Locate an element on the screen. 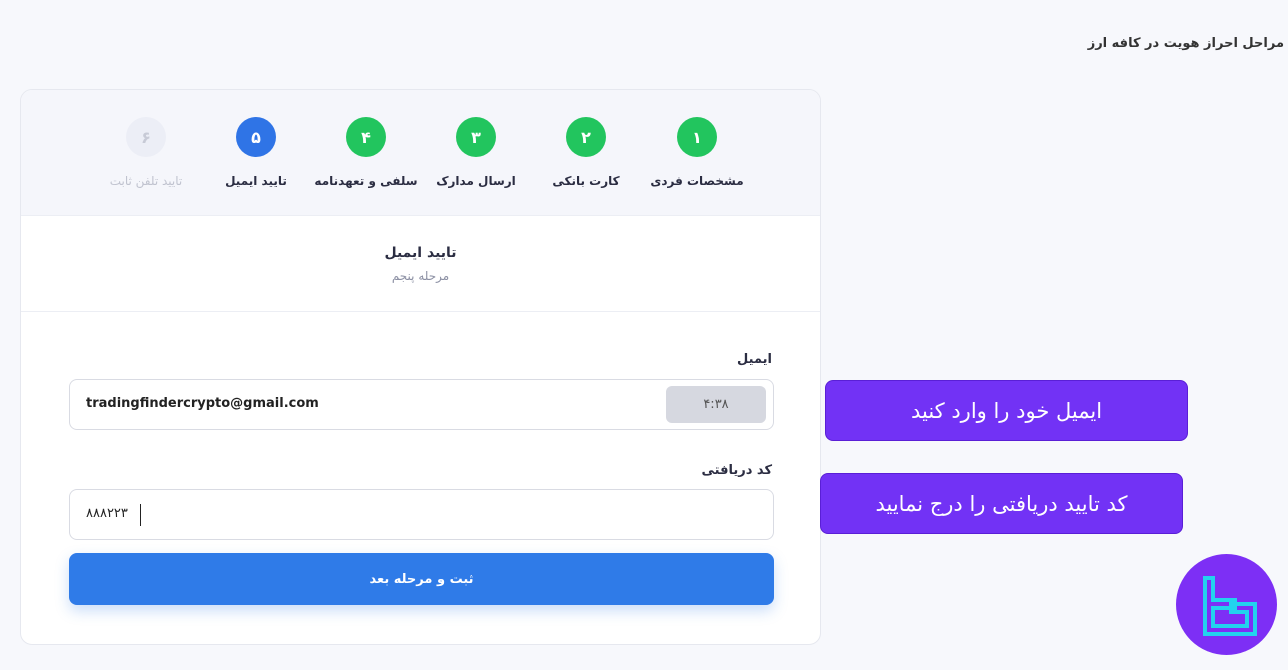 The height and width of the screenshot is (670, 1288). email-label: ایمیل is located at coordinates (754, 359).